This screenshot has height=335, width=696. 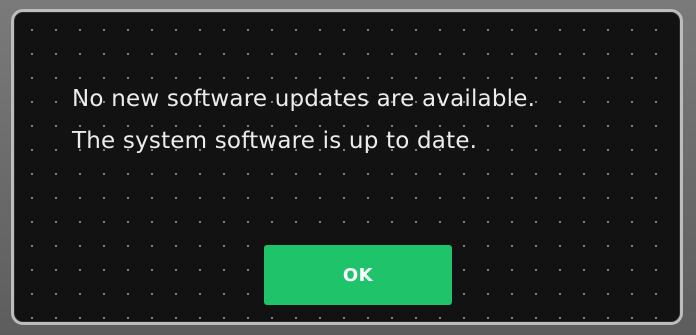 What do you see at coordinates (275, 141) in the screenshot?
I see `message-line-up-to-date: The system software is up to date.` at bounding box center [275, 141].